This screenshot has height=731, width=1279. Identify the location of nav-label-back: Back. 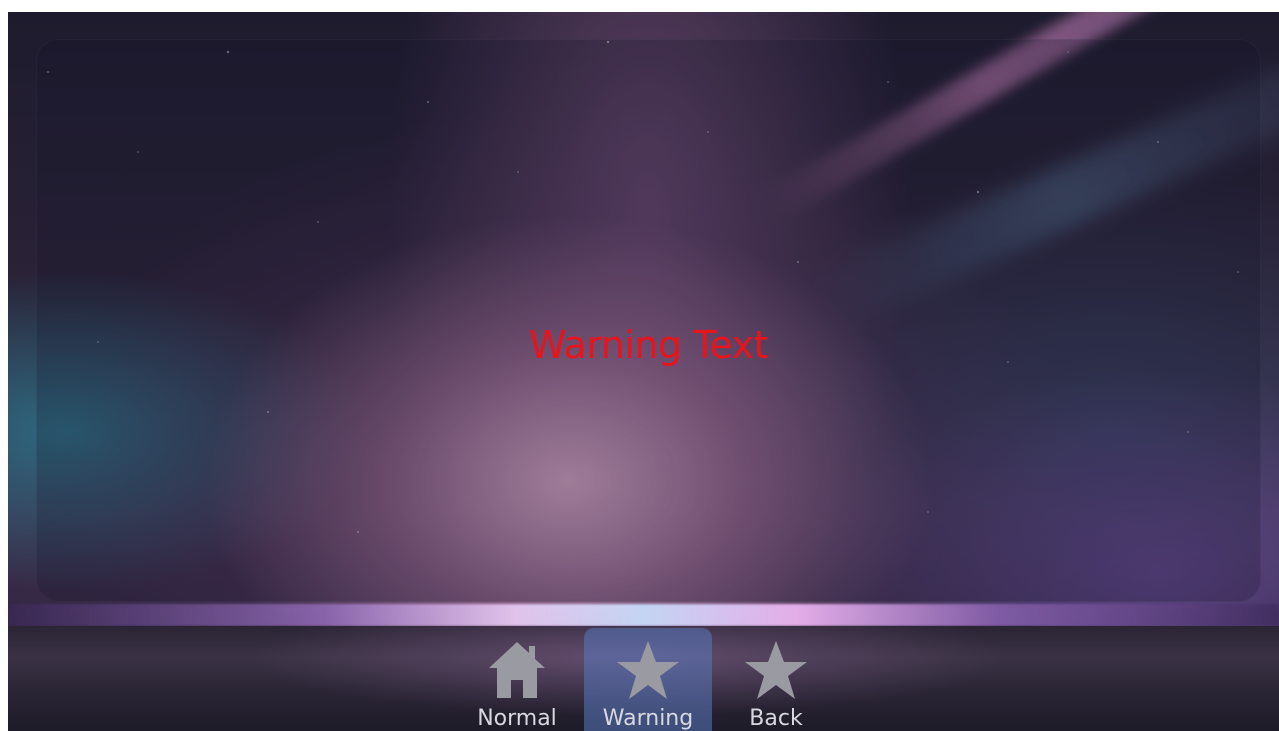
(776, 718).